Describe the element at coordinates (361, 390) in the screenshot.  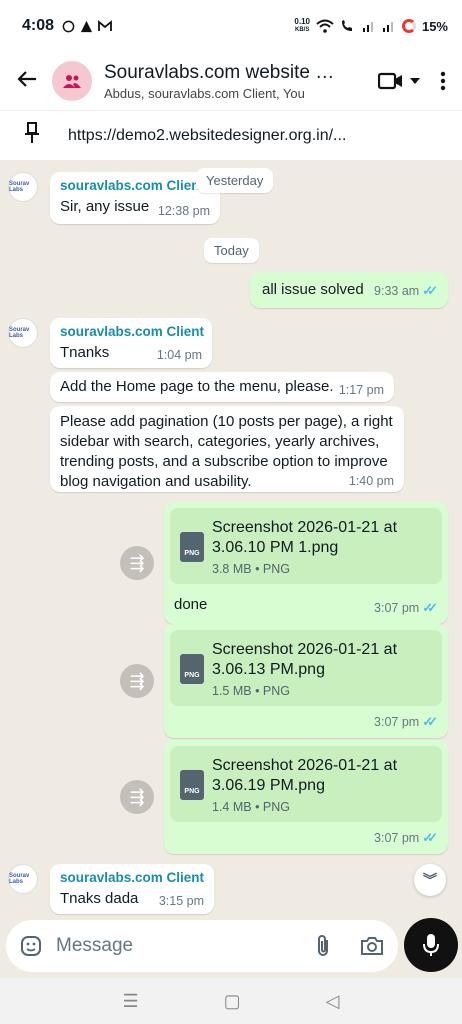
I see `time-label: 1:17 pm` at that location.